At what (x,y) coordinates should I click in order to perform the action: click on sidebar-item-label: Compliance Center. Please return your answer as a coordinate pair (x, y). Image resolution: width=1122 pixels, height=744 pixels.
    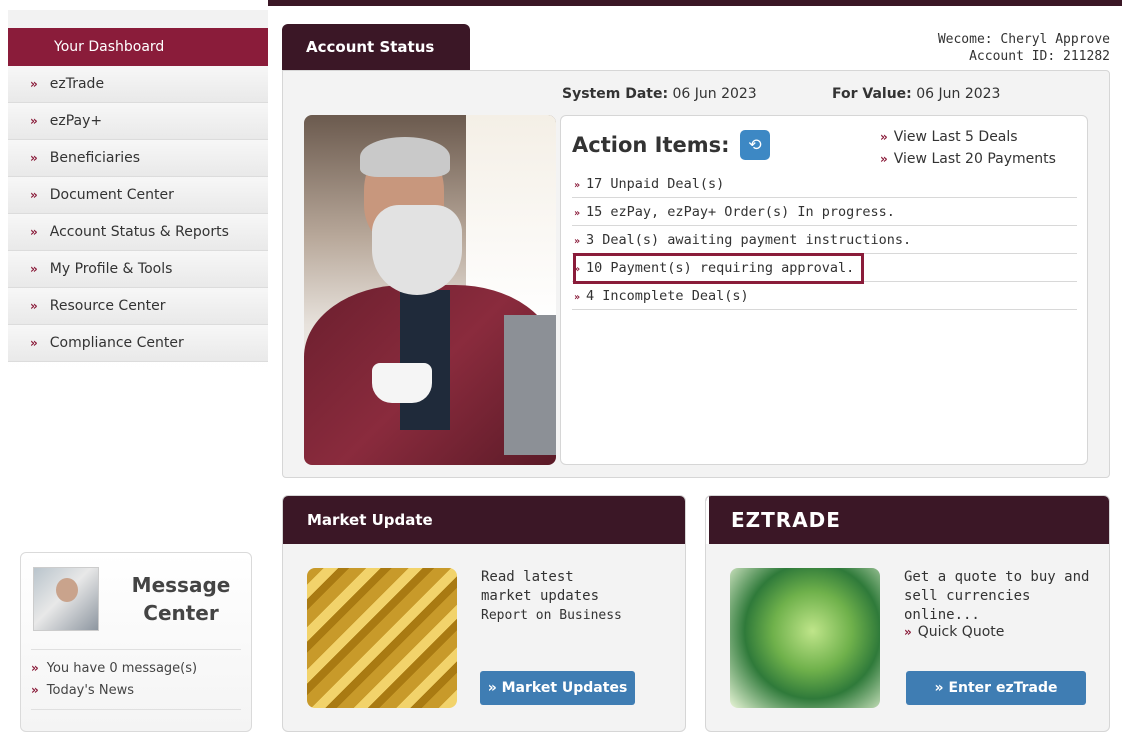
    Looking at the image, I should click on (116, 343).